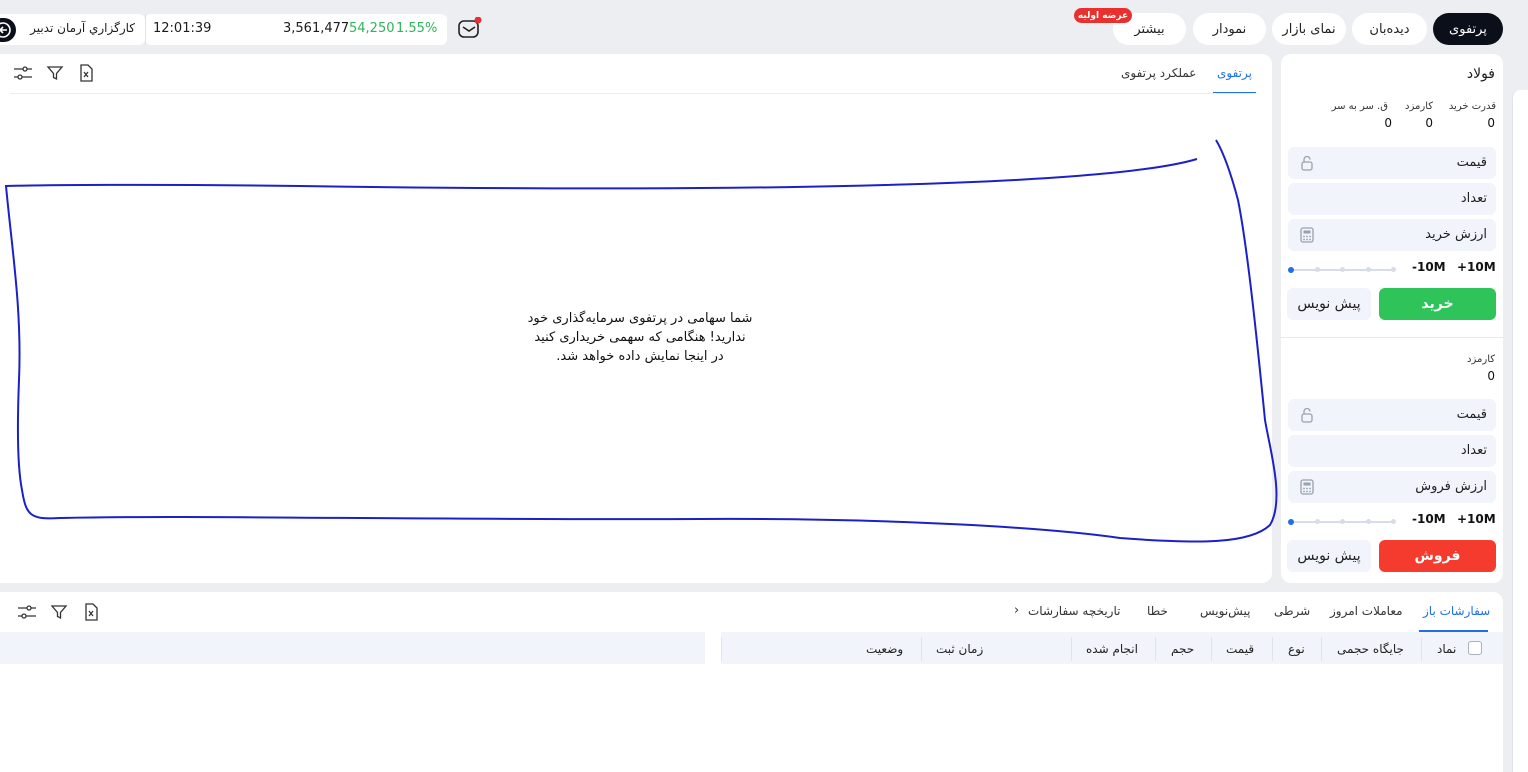 The image size is (1528, 772). Describe the element at coordinates (1074, 611) in the screenshot. I see `tab-order-history: تاریخچه سفارشات` at that location.